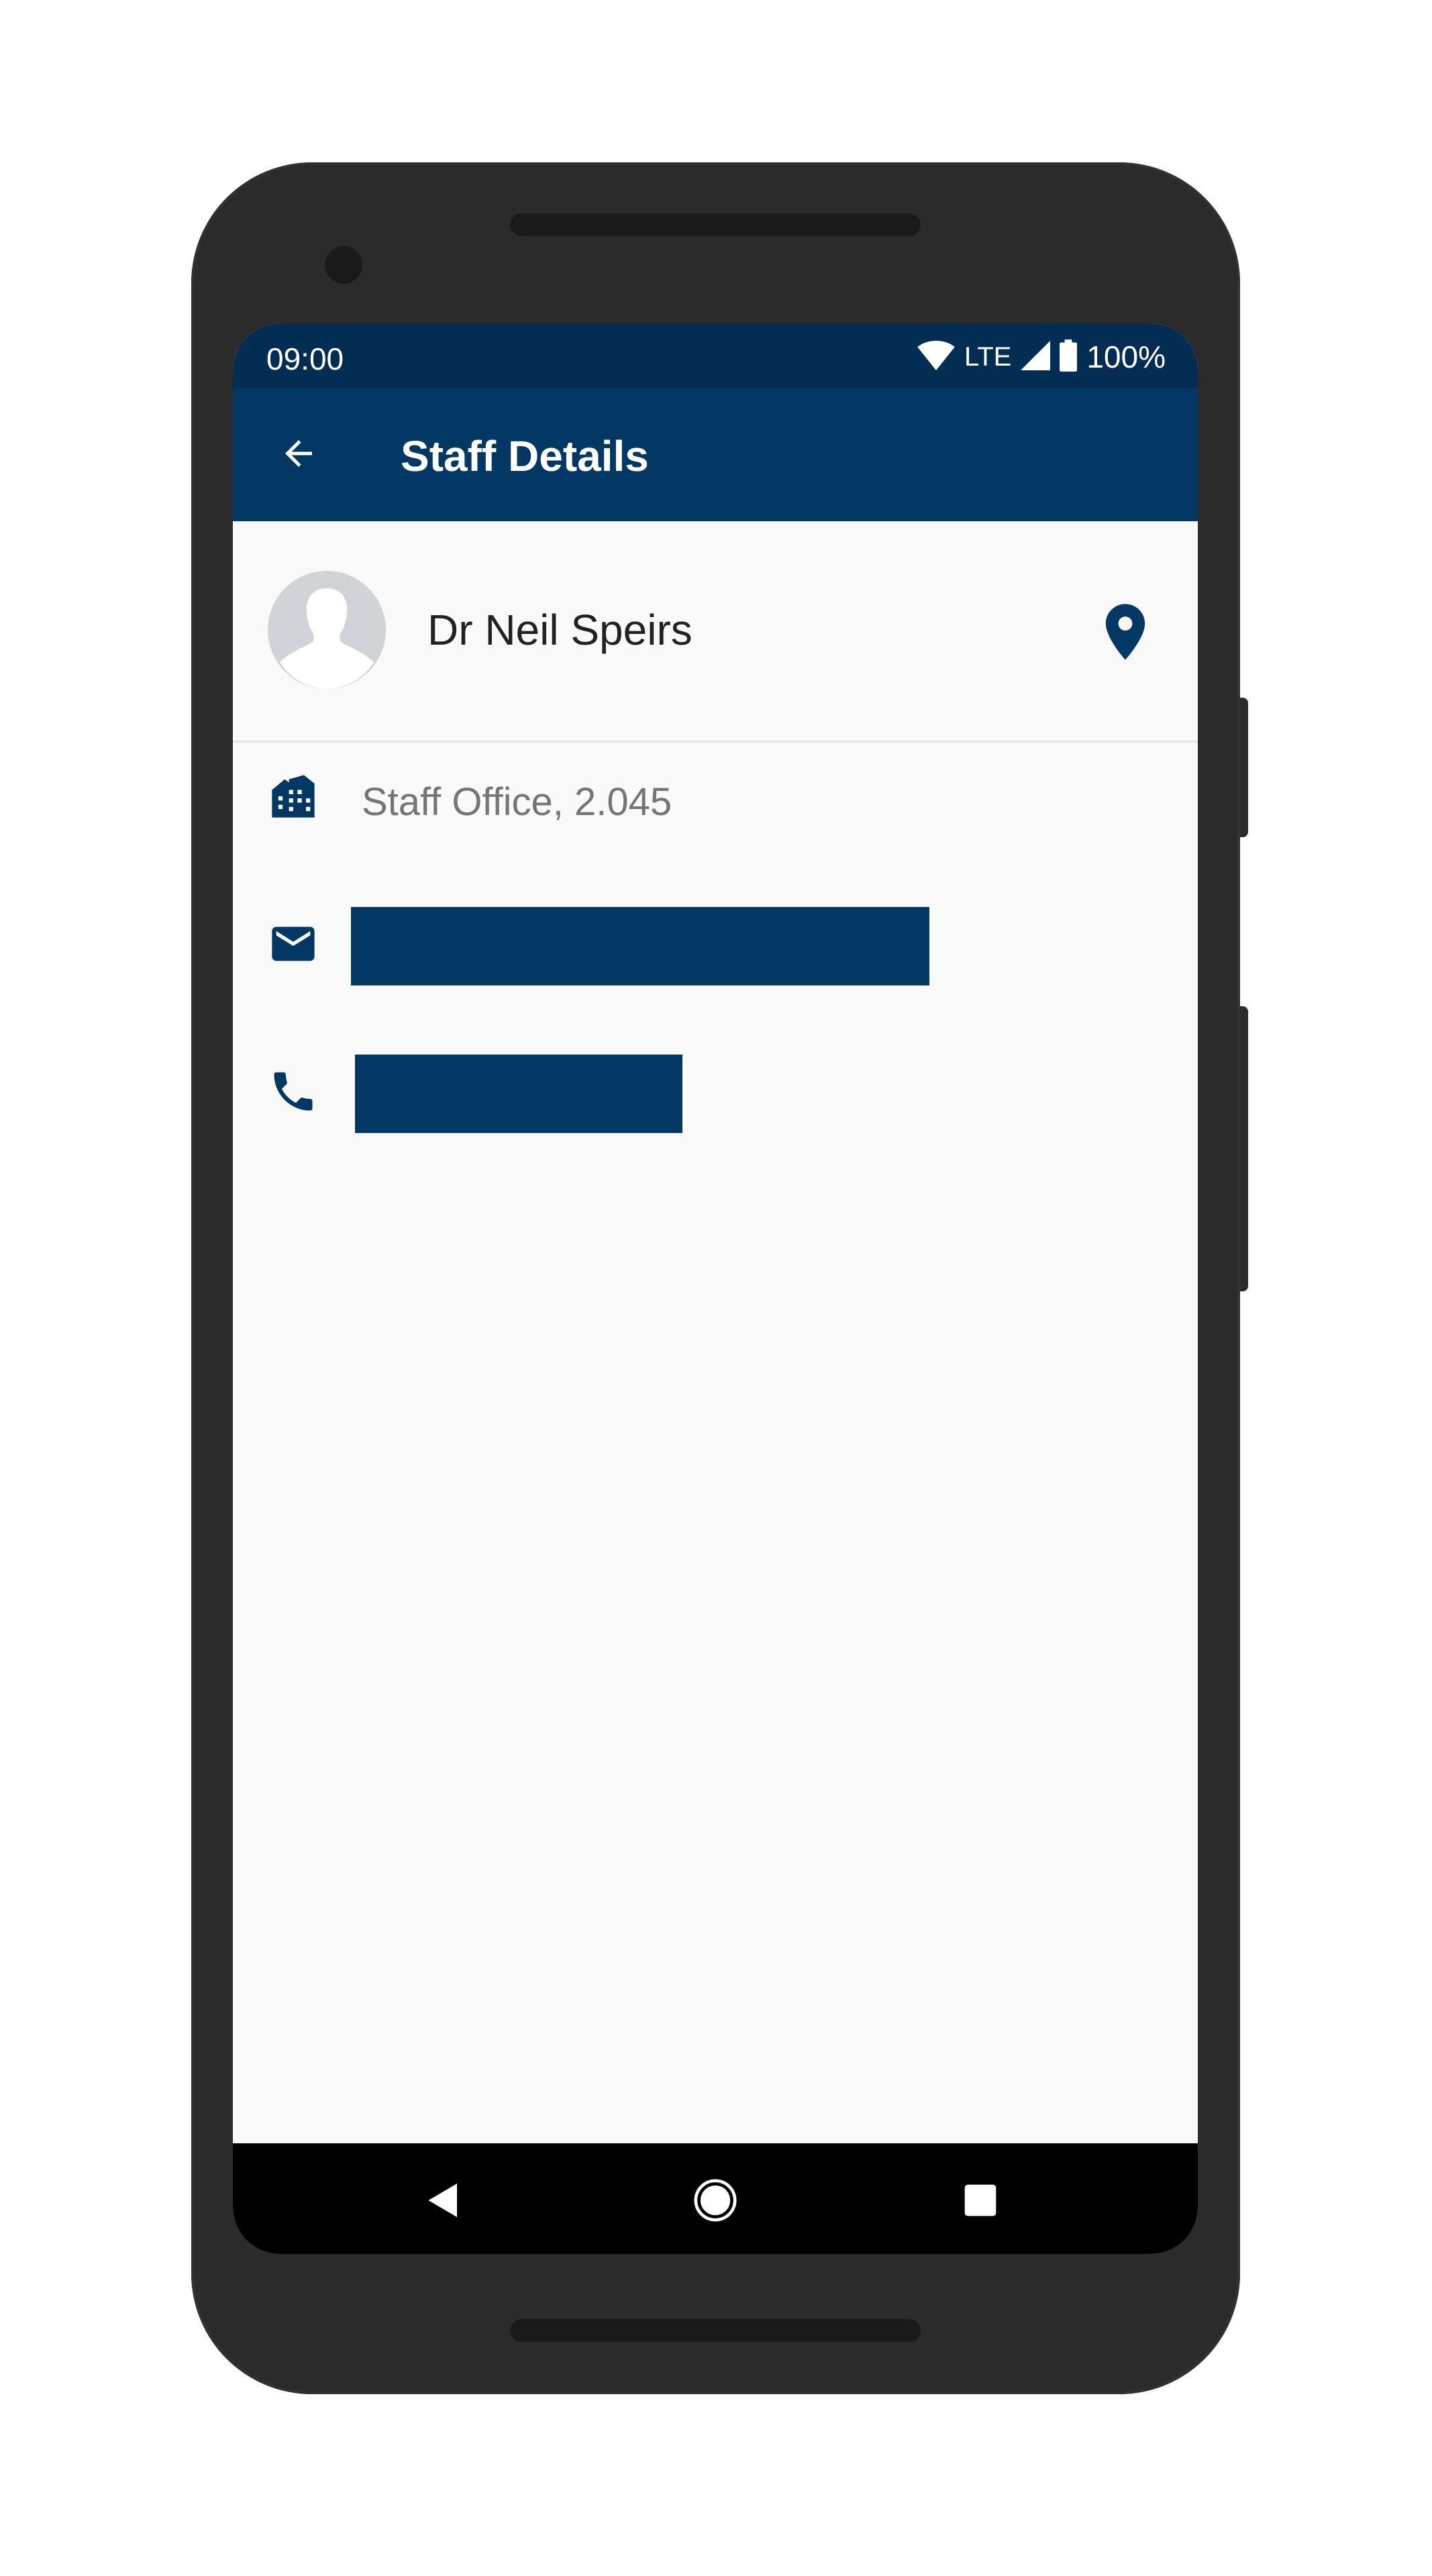 Image resolution: width=1432 pixels, height=2576 pixels. What do you see at coordinates (715, 632) in the screenshot?
I see `staff-header: Dr Neil Speirs` at bounding box center [715, 632].